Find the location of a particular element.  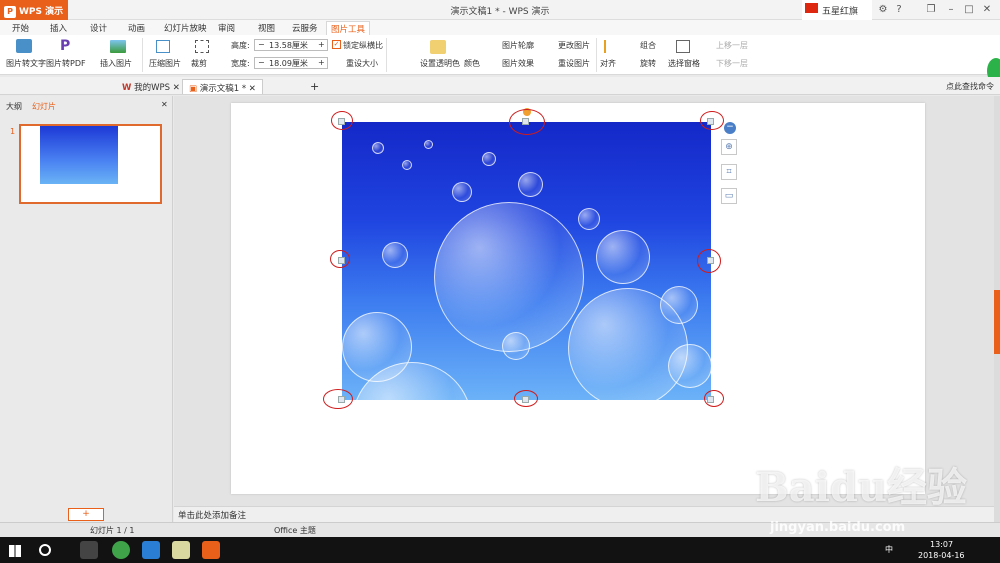

app-name: WPS 演示 is located at coordinates (41, 12).